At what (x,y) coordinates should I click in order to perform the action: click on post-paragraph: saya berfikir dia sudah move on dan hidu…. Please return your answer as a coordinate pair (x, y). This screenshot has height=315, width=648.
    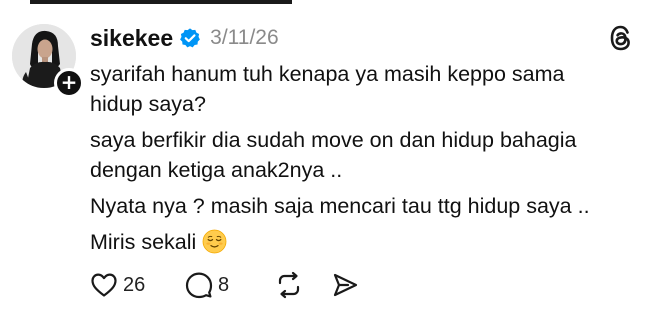
    Looking at the image, I should click on (333, 155).